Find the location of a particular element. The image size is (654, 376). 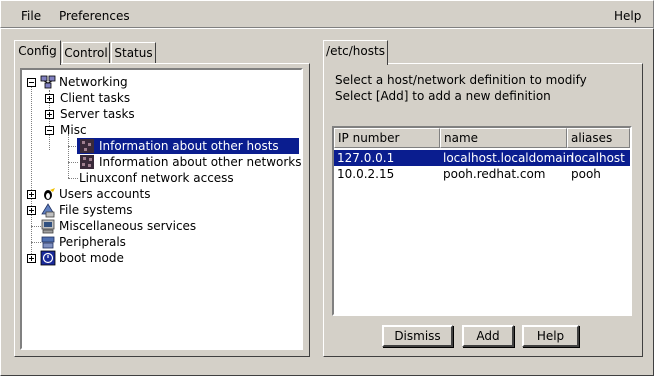

tree-label: Information about other hosts is located at coordinates (189, 146).